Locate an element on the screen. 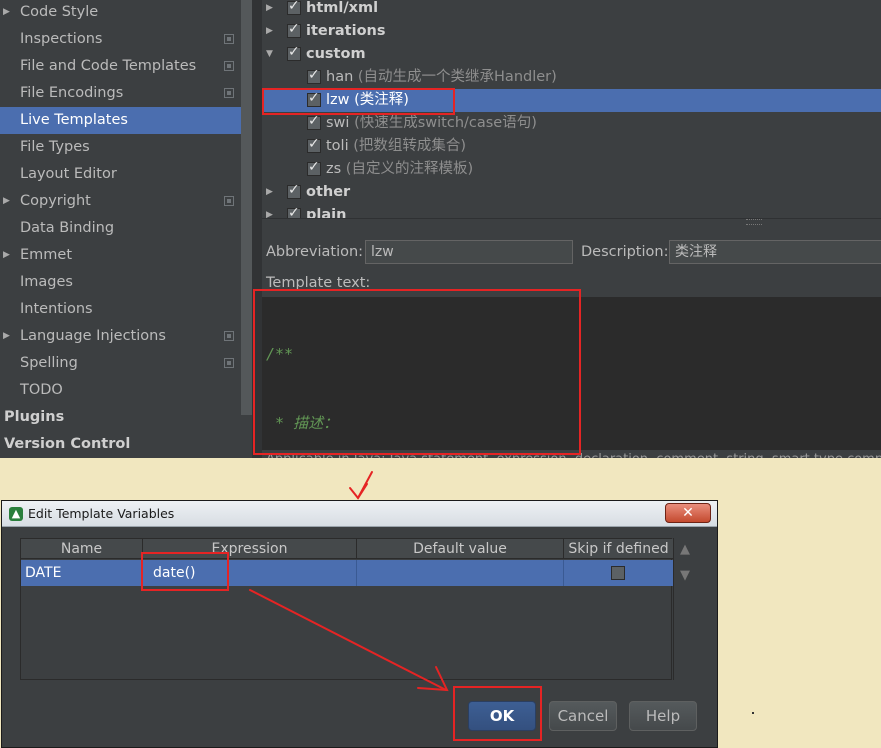 This screenshot has width=881, height=748. template-item: ✓ swi (快速生成switch/case语句) is located at coordinates (571, 123).